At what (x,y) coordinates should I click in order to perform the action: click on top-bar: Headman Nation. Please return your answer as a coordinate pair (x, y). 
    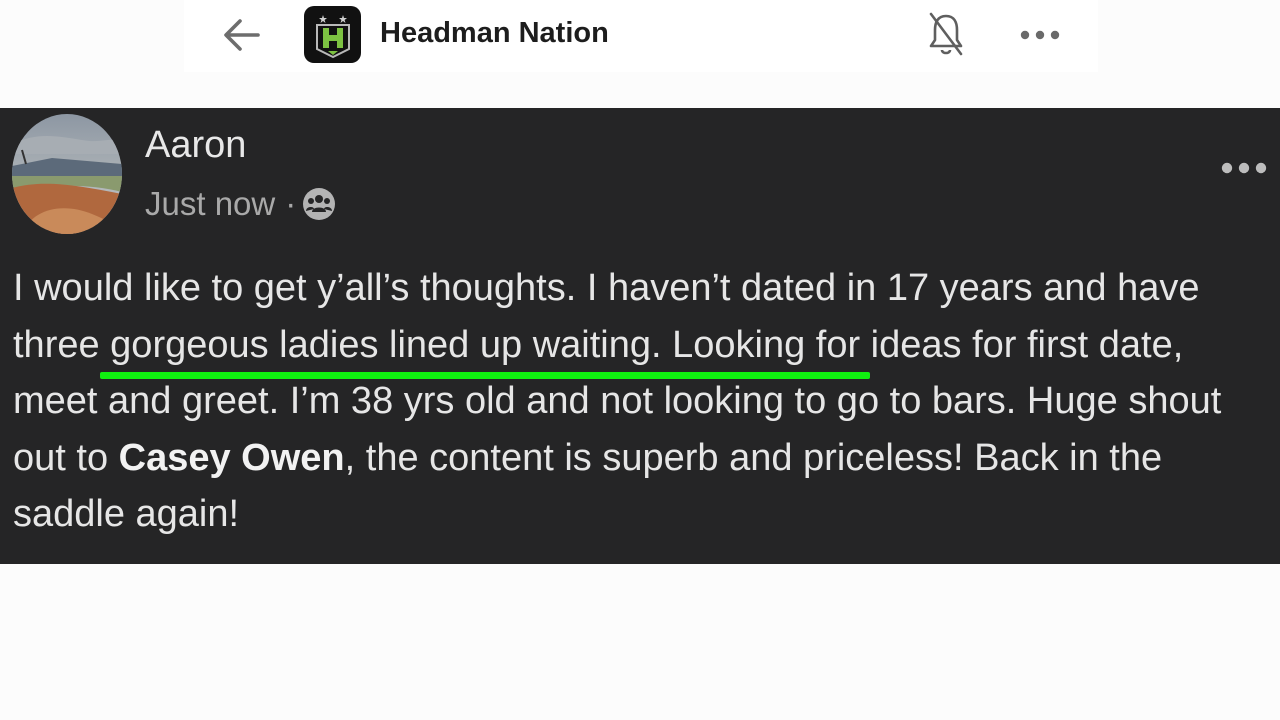
    Looking at the image, I should click on (641, 36).